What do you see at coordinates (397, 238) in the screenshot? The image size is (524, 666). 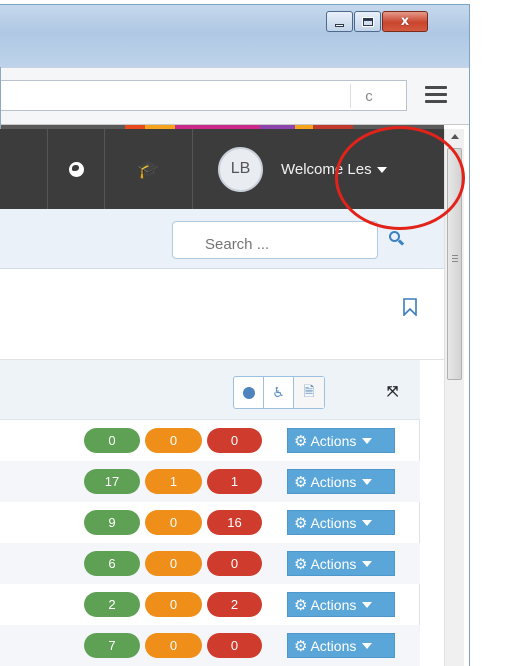 I see `search-icon` at bounding box center [397, 238].